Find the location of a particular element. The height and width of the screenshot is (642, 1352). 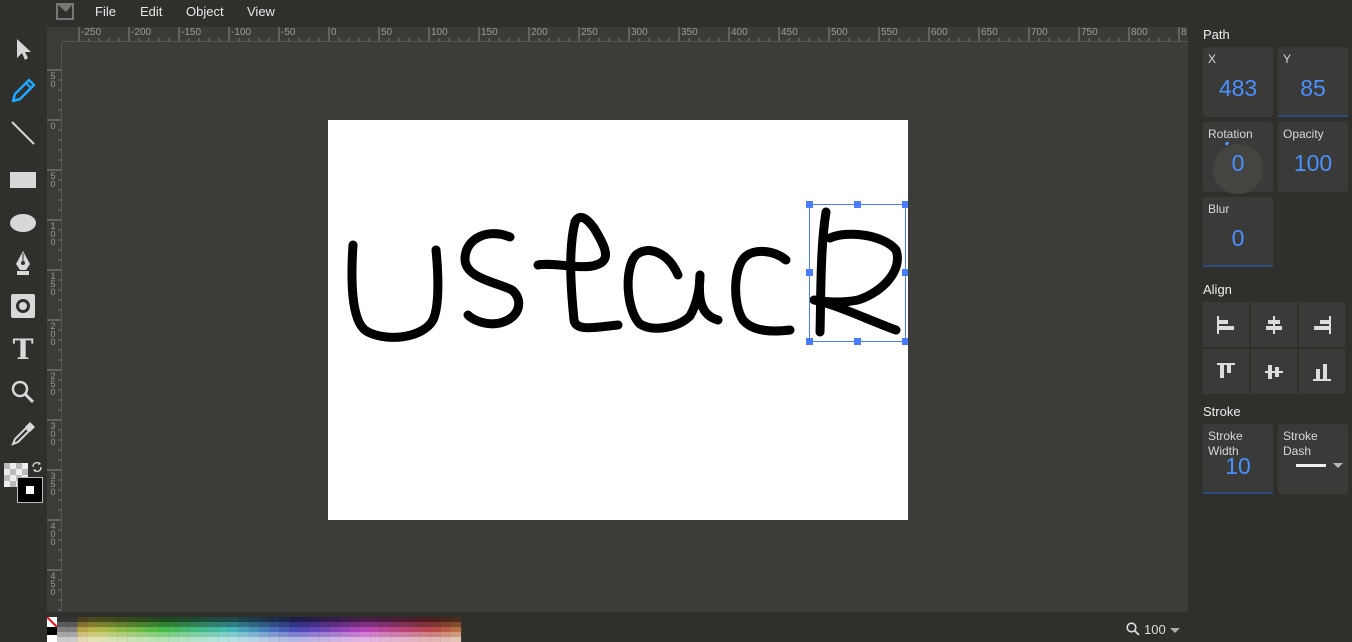

stroke-width-field: Stroke Width 10 is located at coordinates (1238, 459).